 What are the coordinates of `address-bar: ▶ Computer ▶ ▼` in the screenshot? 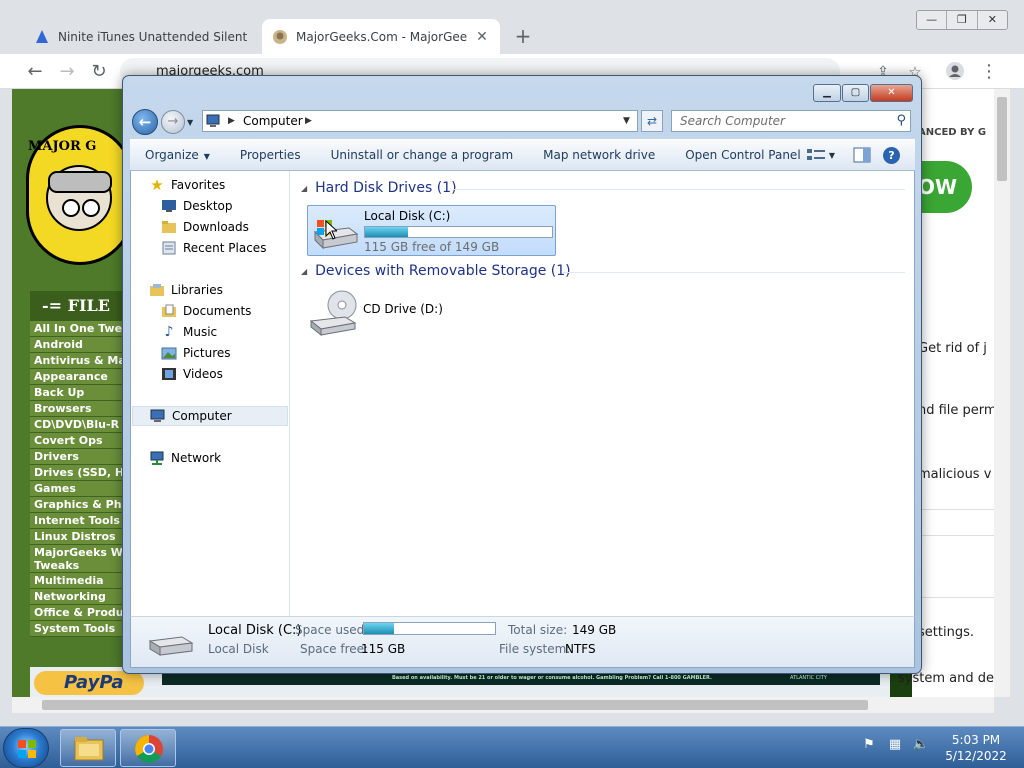 It's located at (420, 121).